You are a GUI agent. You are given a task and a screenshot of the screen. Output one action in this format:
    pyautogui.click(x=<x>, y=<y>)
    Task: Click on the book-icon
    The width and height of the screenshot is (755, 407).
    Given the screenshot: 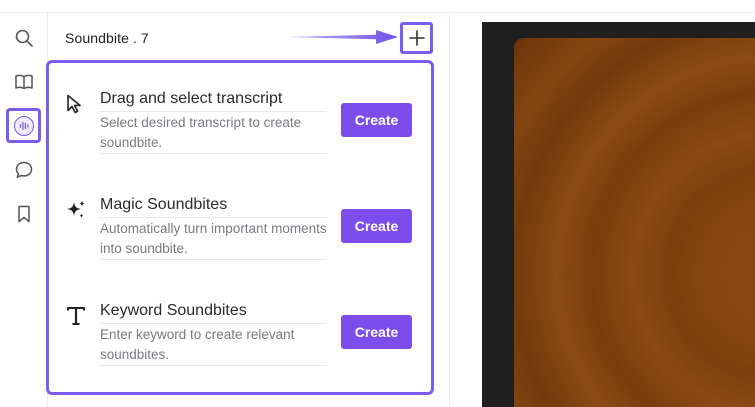 What is the action you would take?
    pyautogui.click(x=24, y=82)
    